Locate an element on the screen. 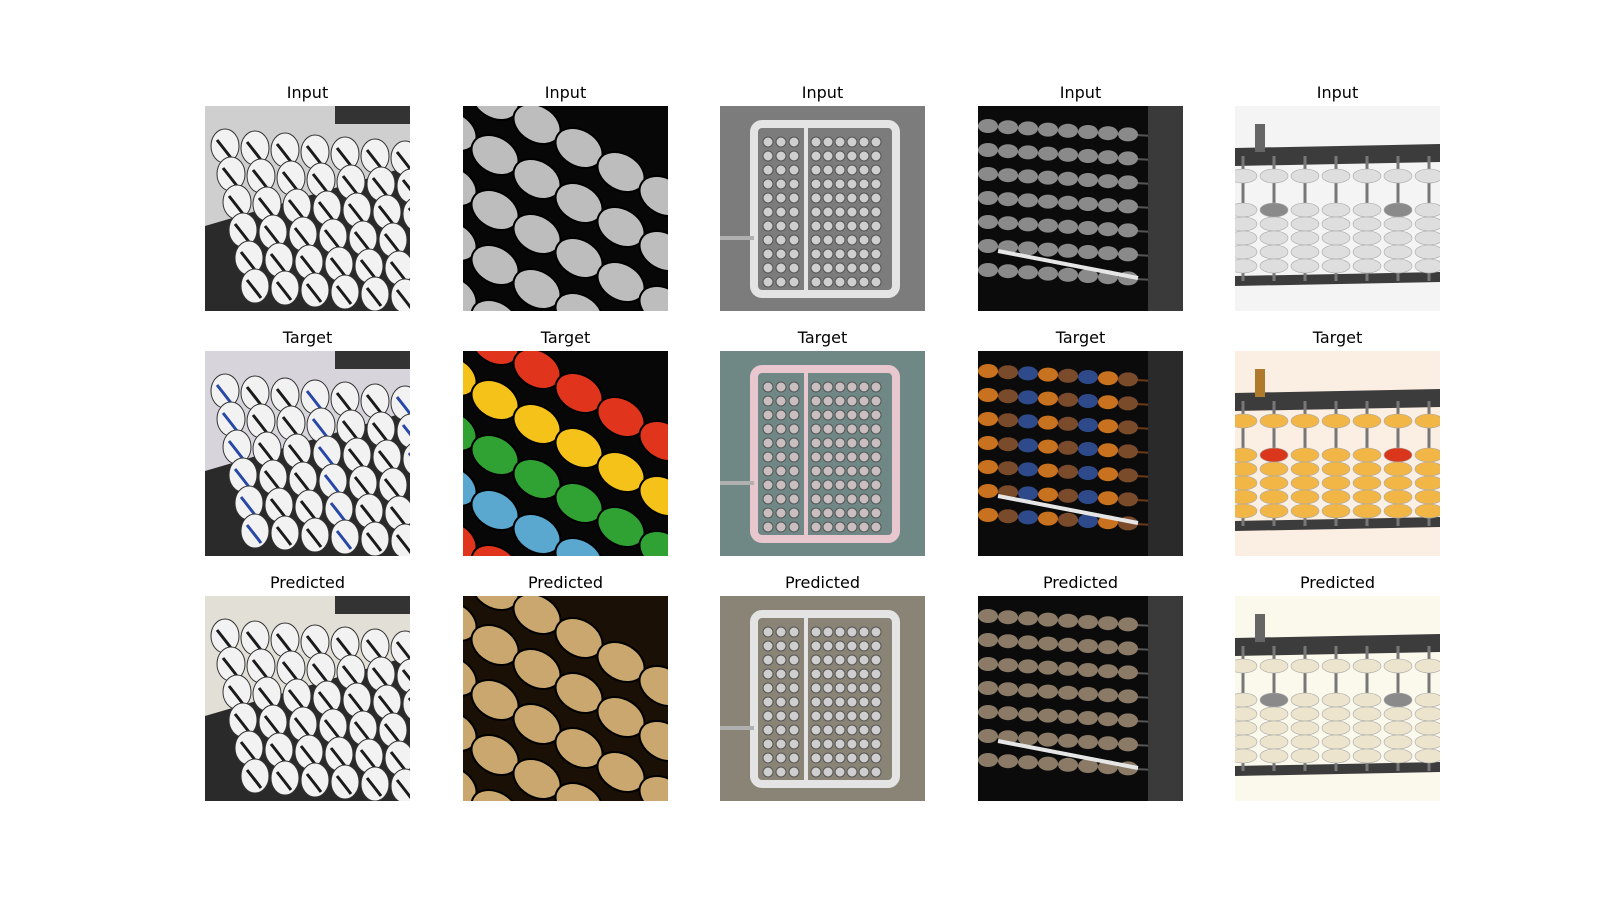 This screenshot has height=900, width=1600. predicted-image-abacus-pendant is located at coordinates (822, 698).